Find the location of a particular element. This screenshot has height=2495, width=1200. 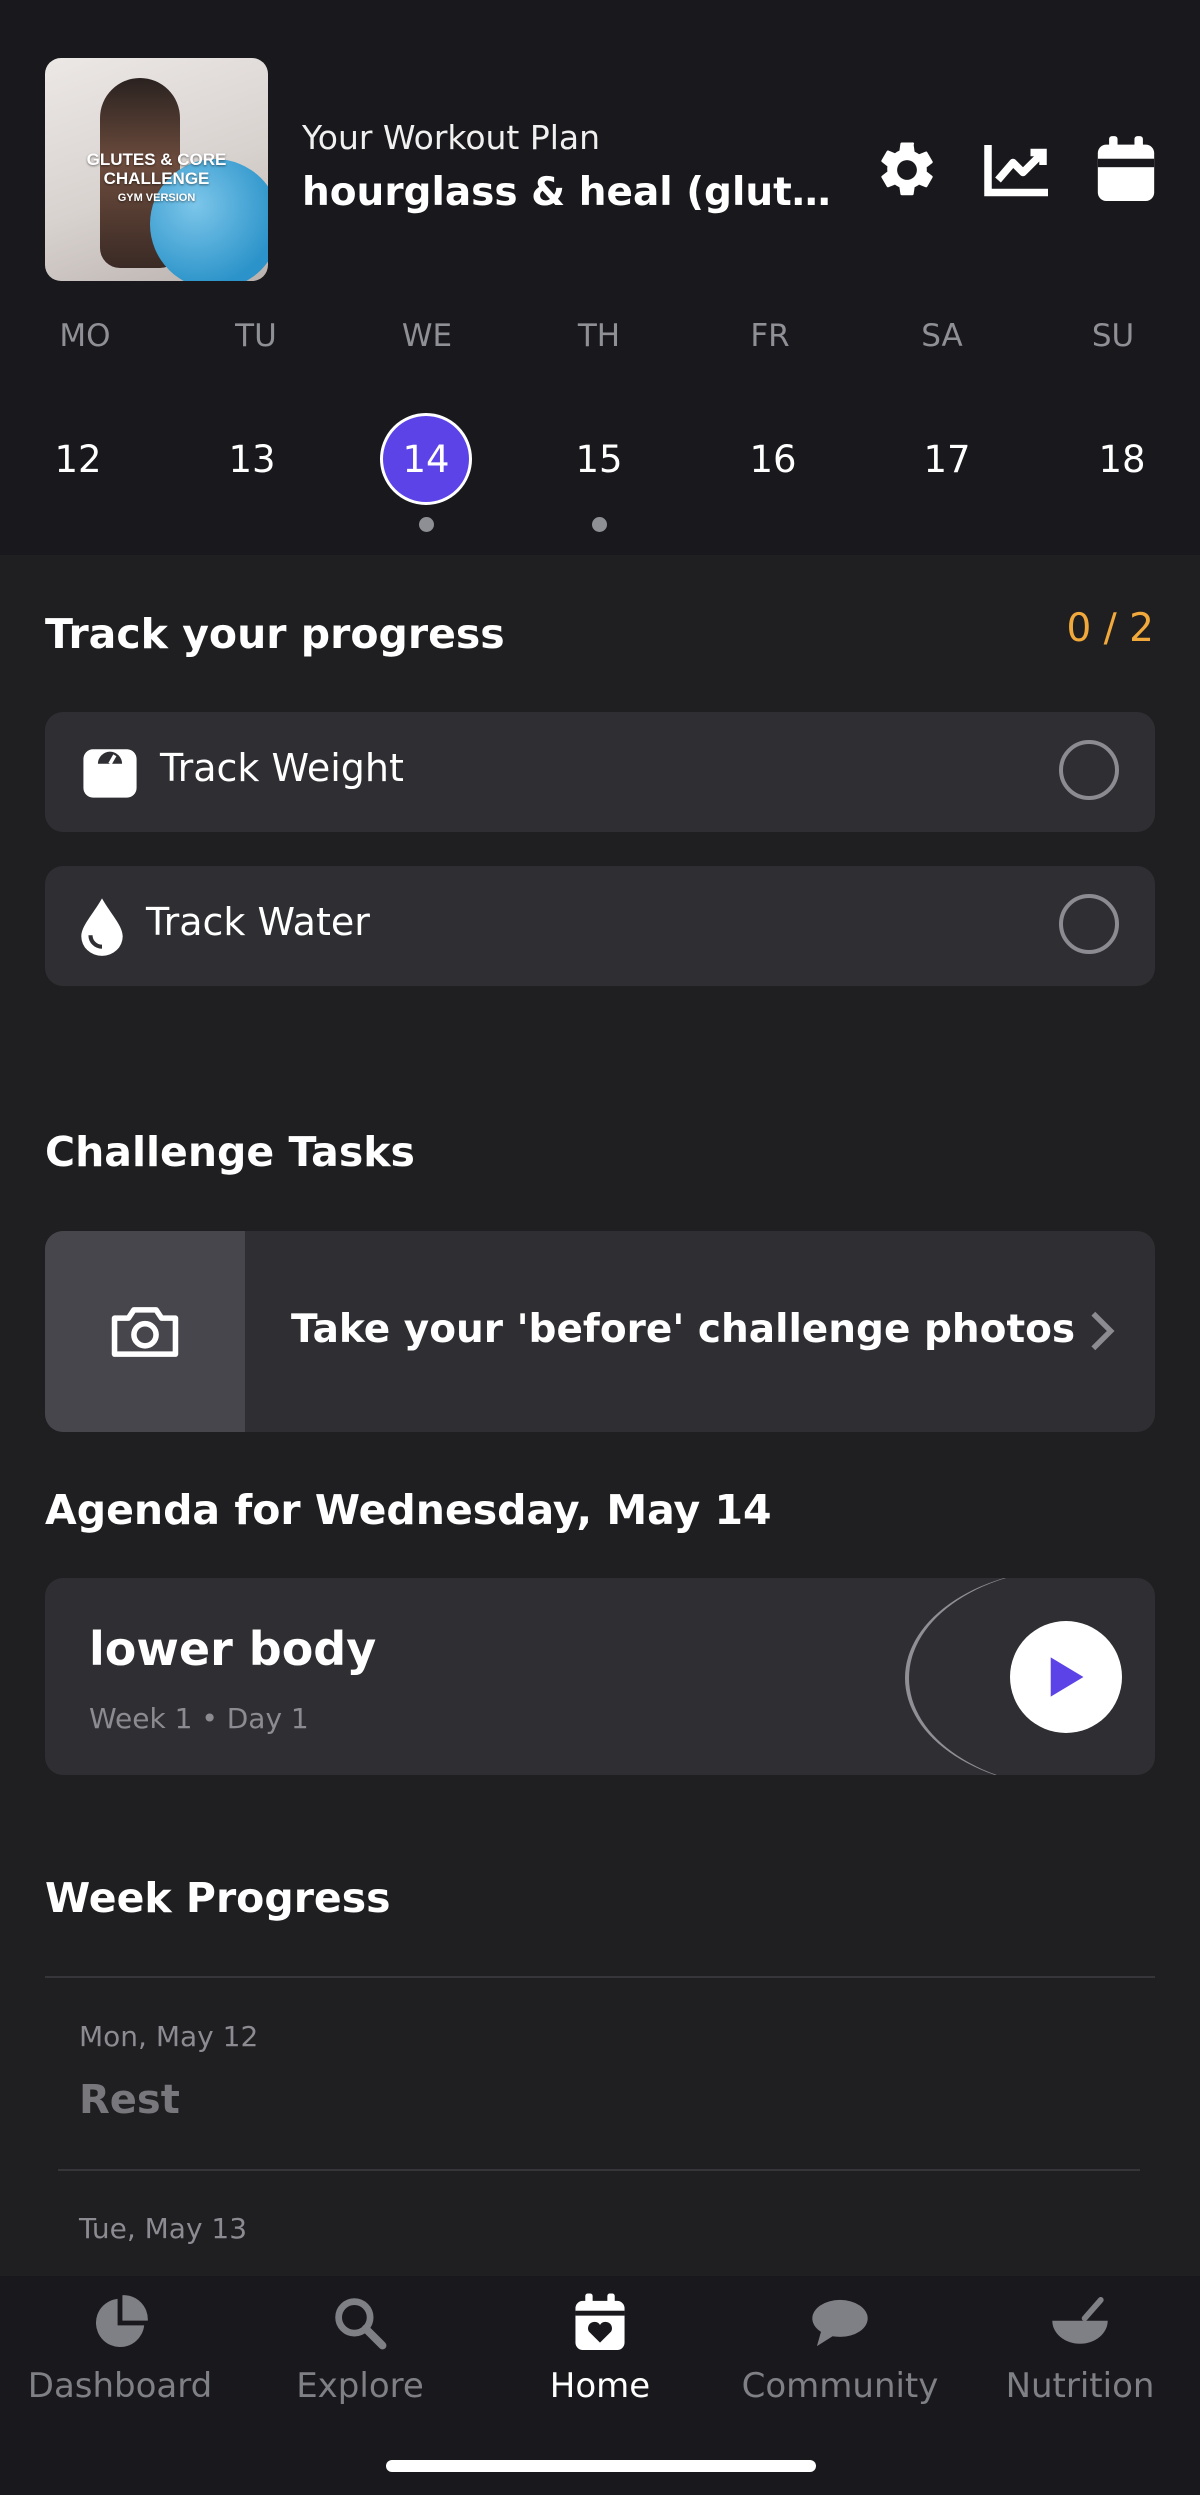

tab-label: Dashboard is located at coordinates (120, 2386).